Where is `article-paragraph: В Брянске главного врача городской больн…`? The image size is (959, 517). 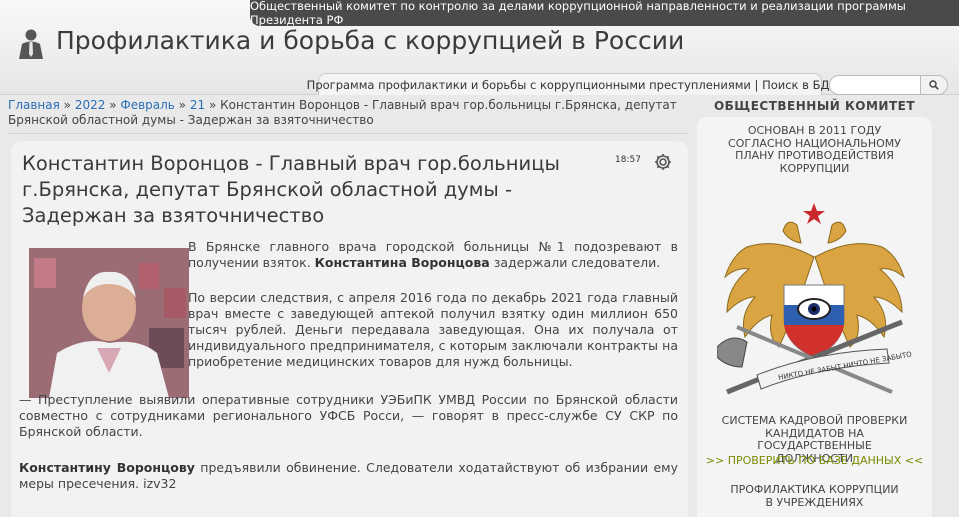
article-paragraph: В Брянске главного врача городской больн… is located at coordinates (433, 254).